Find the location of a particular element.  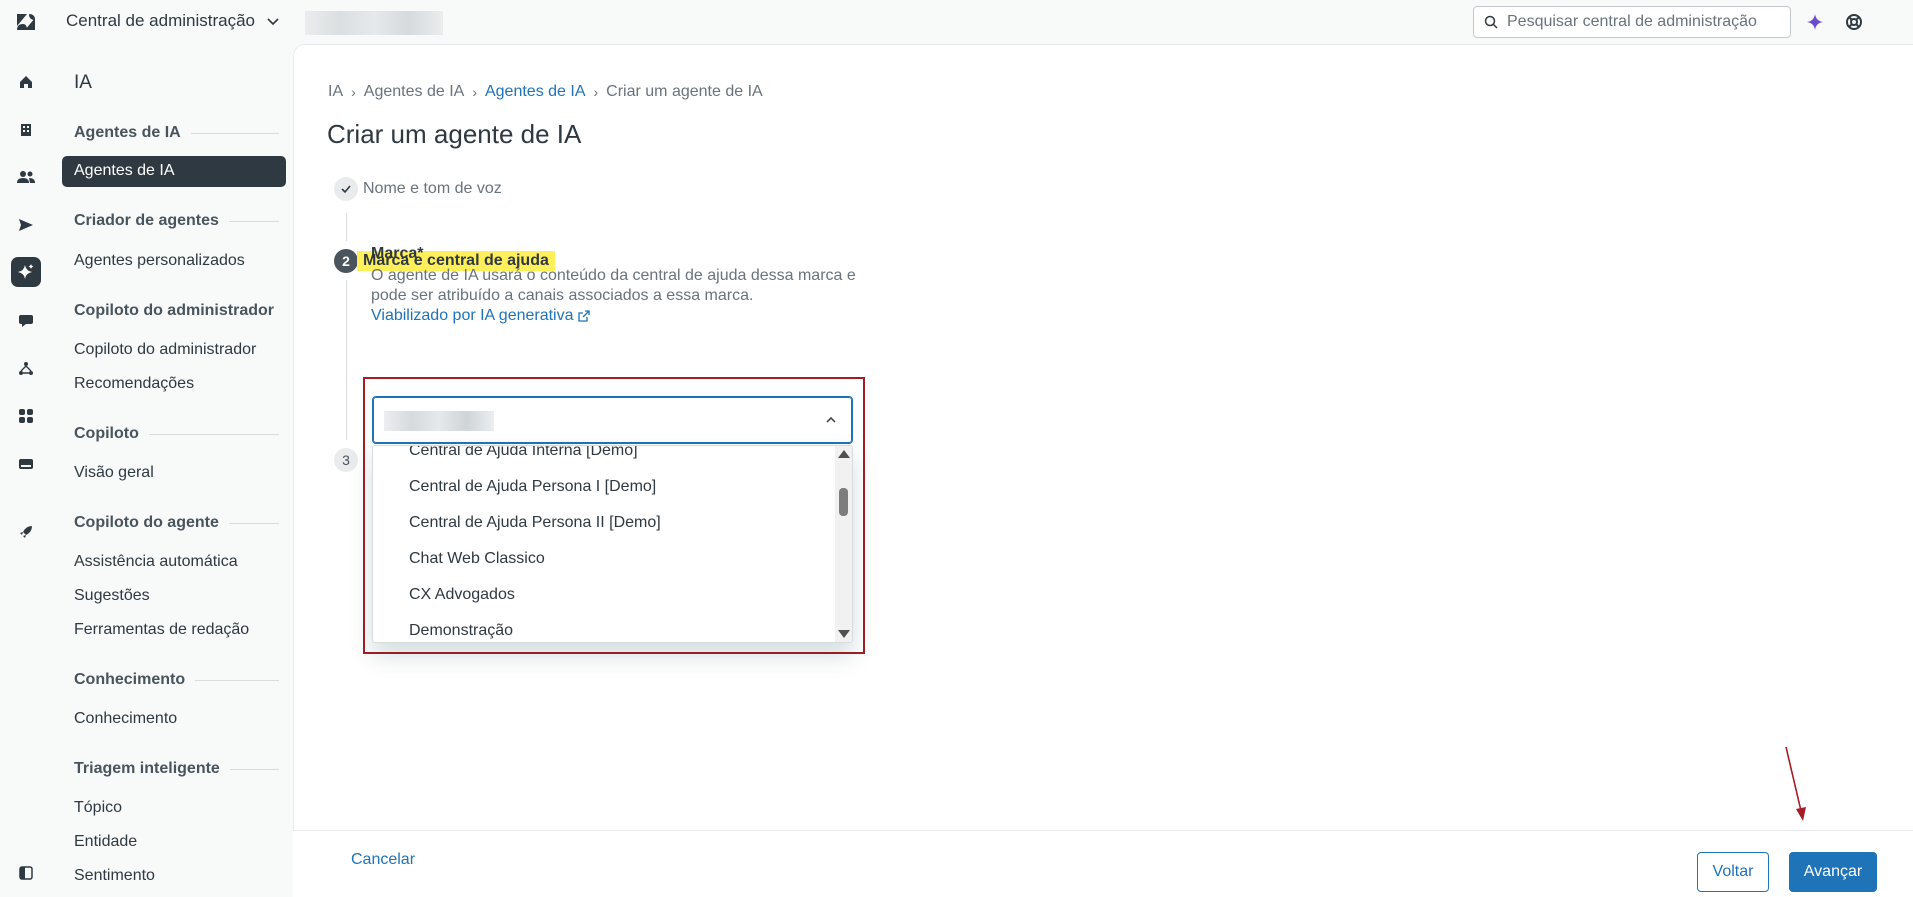

brand-field-label: Marca* is located at coordinates (397, 253).